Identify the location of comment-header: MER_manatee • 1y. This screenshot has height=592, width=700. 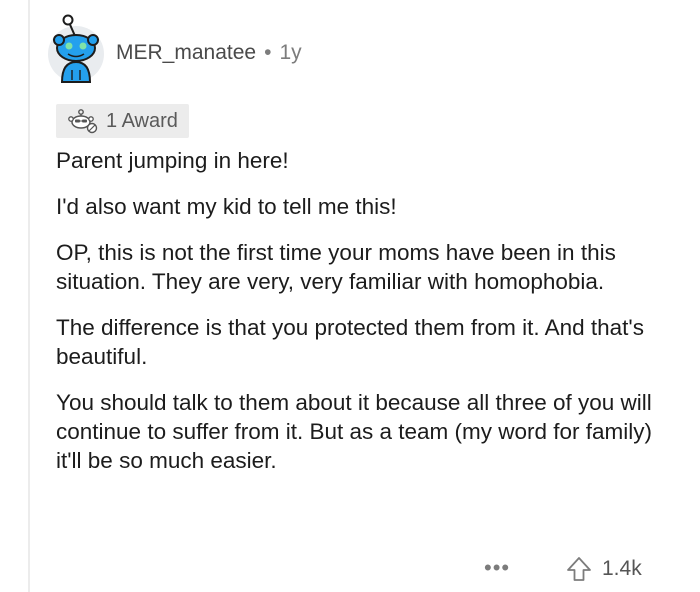
(209, 53).